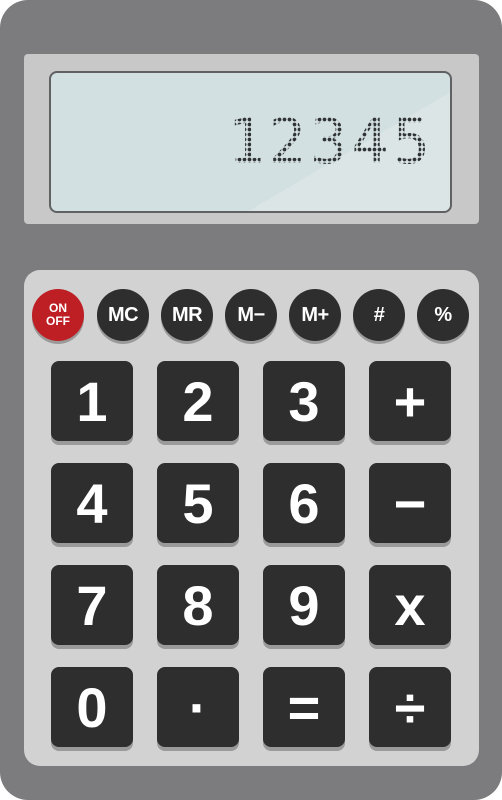  I want to click on divide-button: ÷, so click(410, 707).